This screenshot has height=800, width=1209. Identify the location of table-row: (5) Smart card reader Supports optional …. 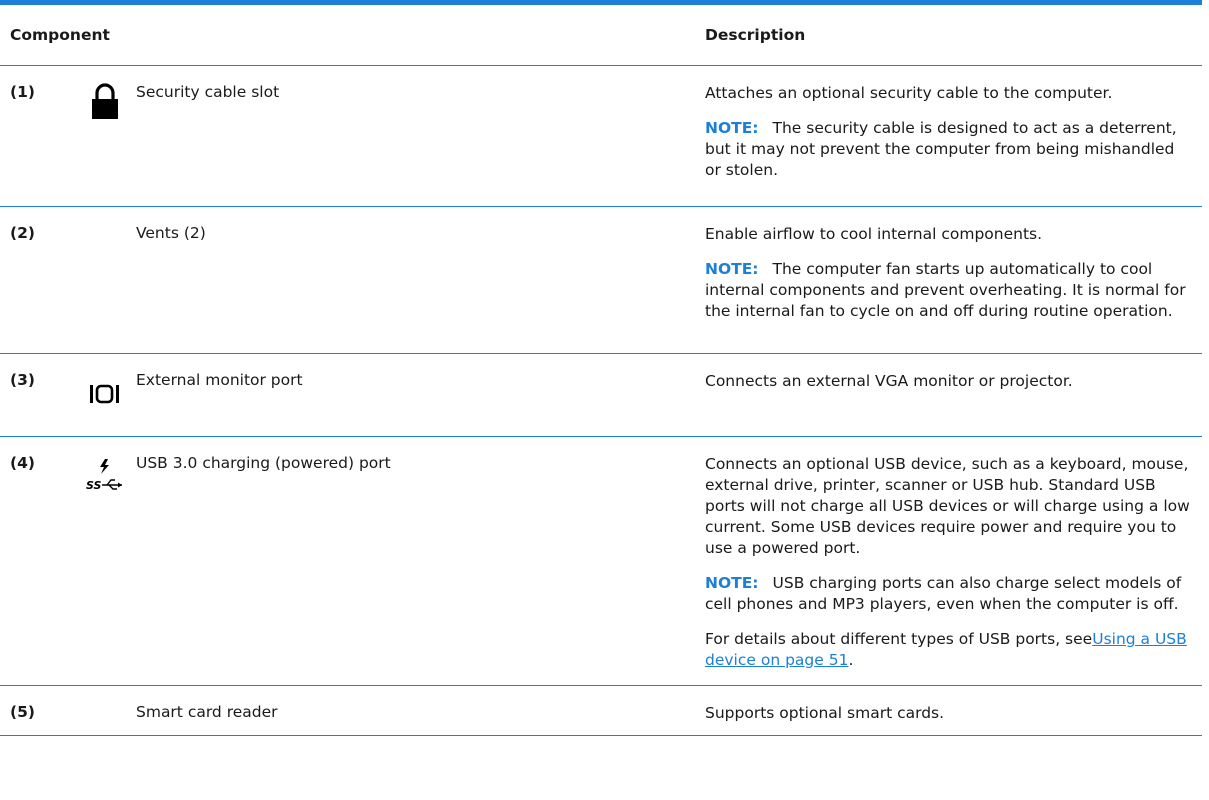
(601, 711).